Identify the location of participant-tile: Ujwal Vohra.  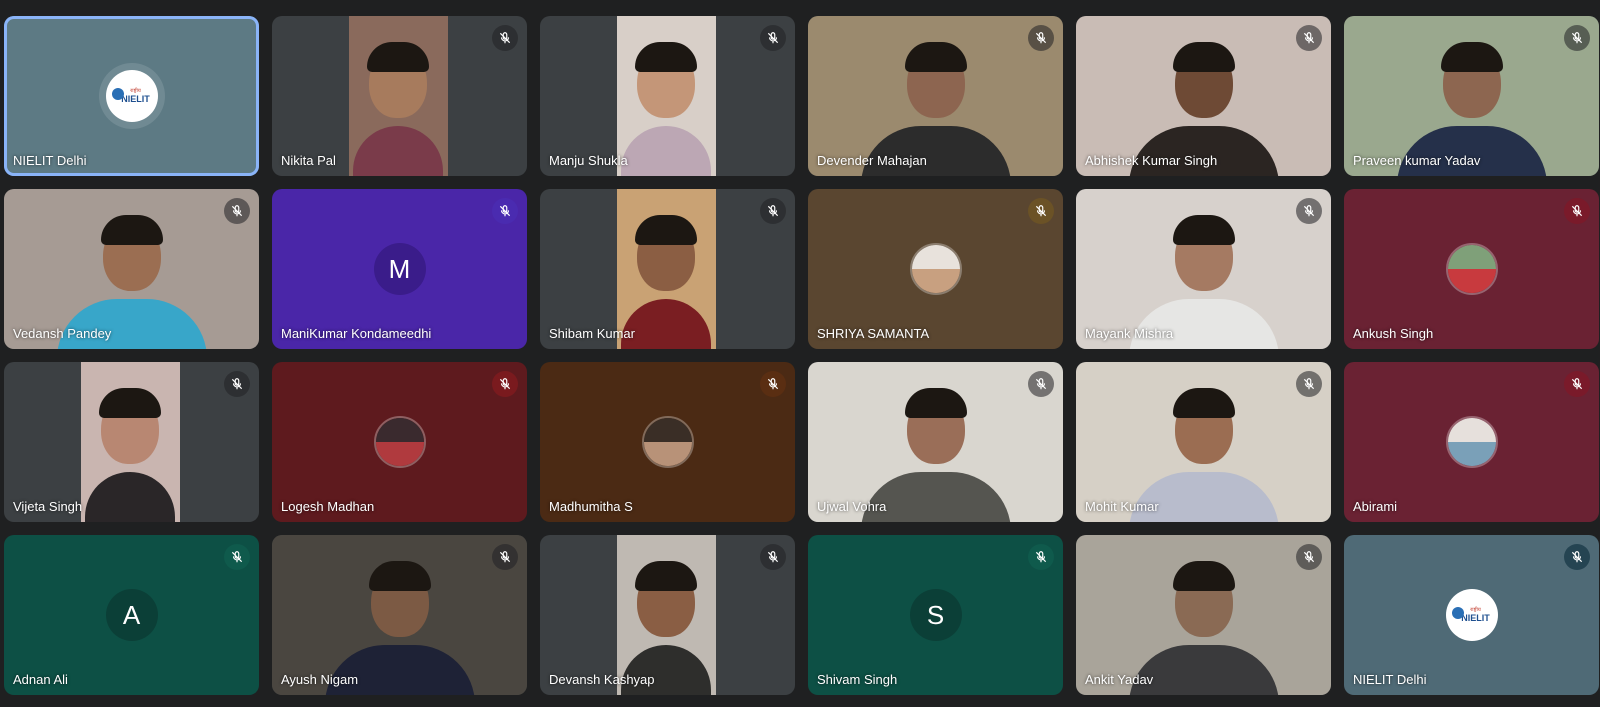
(935, 442).